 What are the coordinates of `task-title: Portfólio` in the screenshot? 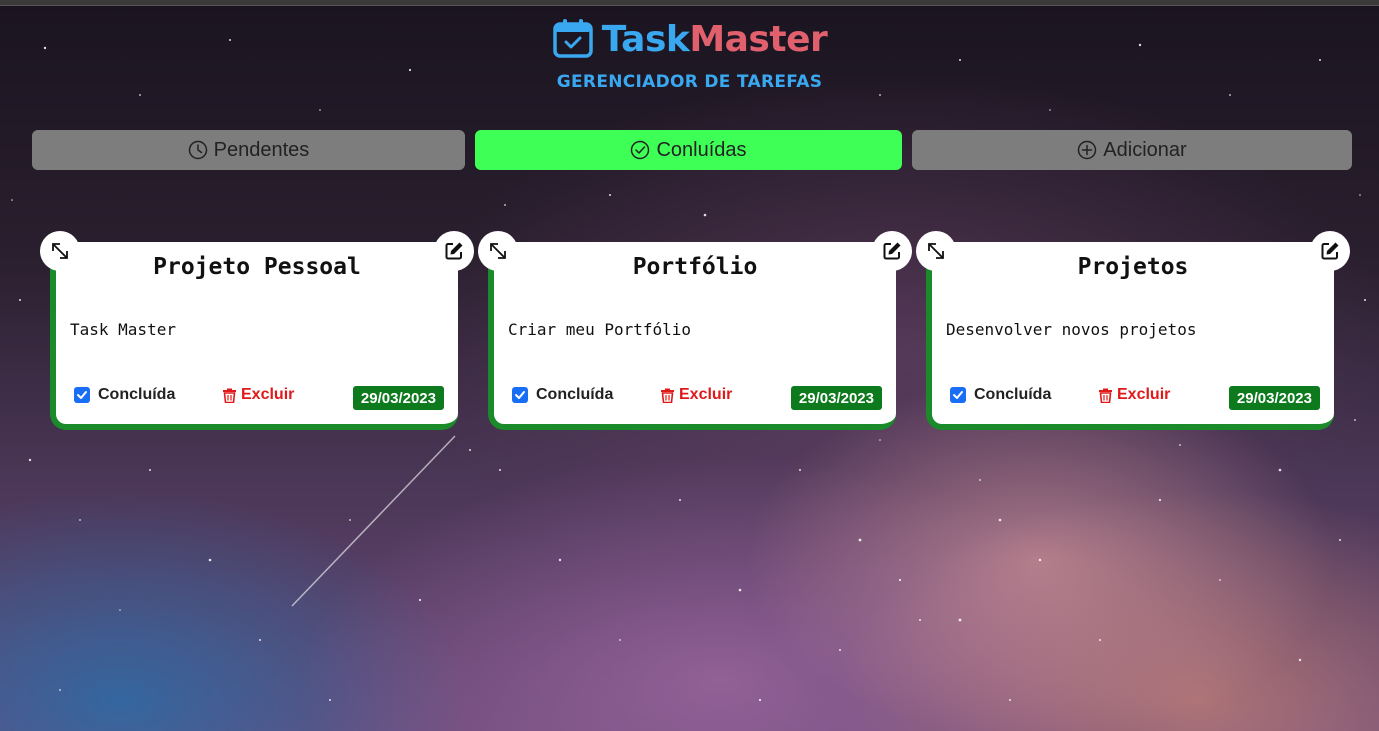 It's located at (695, 267).